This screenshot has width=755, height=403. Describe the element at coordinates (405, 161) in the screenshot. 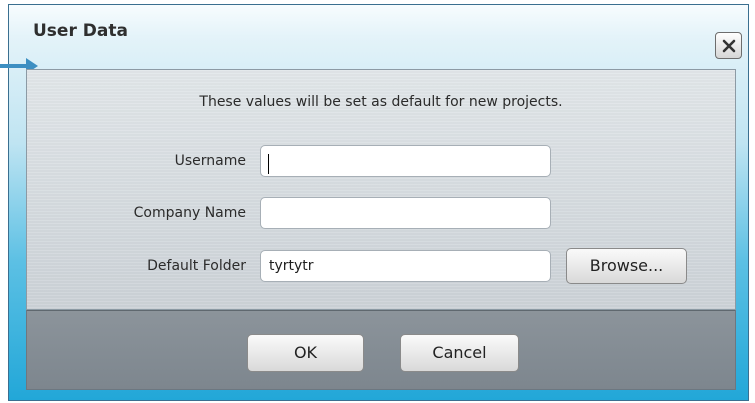

I see `username-input` at that location.